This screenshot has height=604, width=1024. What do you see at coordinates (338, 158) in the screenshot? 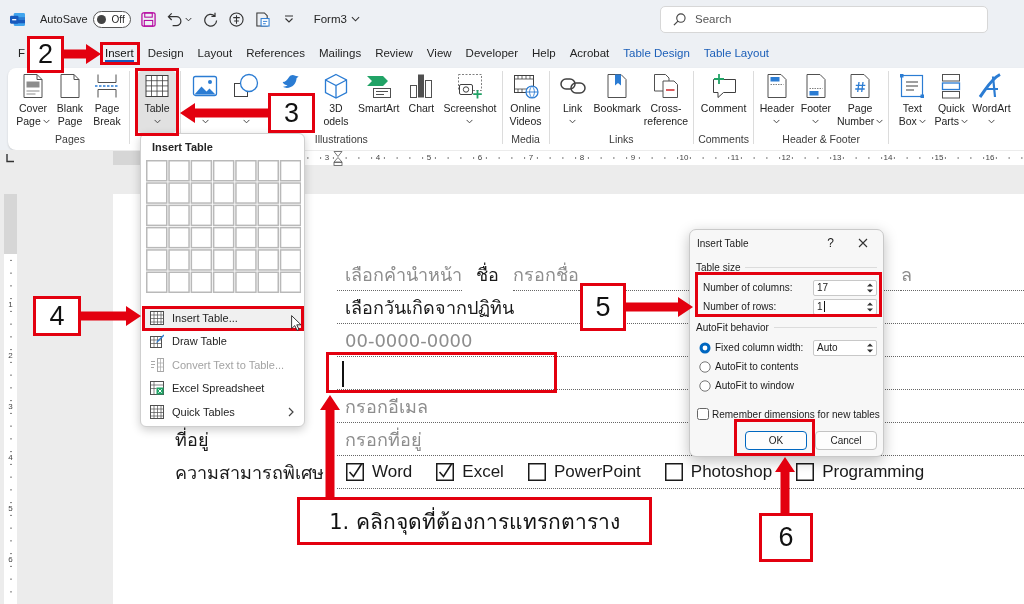
I see `indent-marker-icon` at bounding box center [338, 158].